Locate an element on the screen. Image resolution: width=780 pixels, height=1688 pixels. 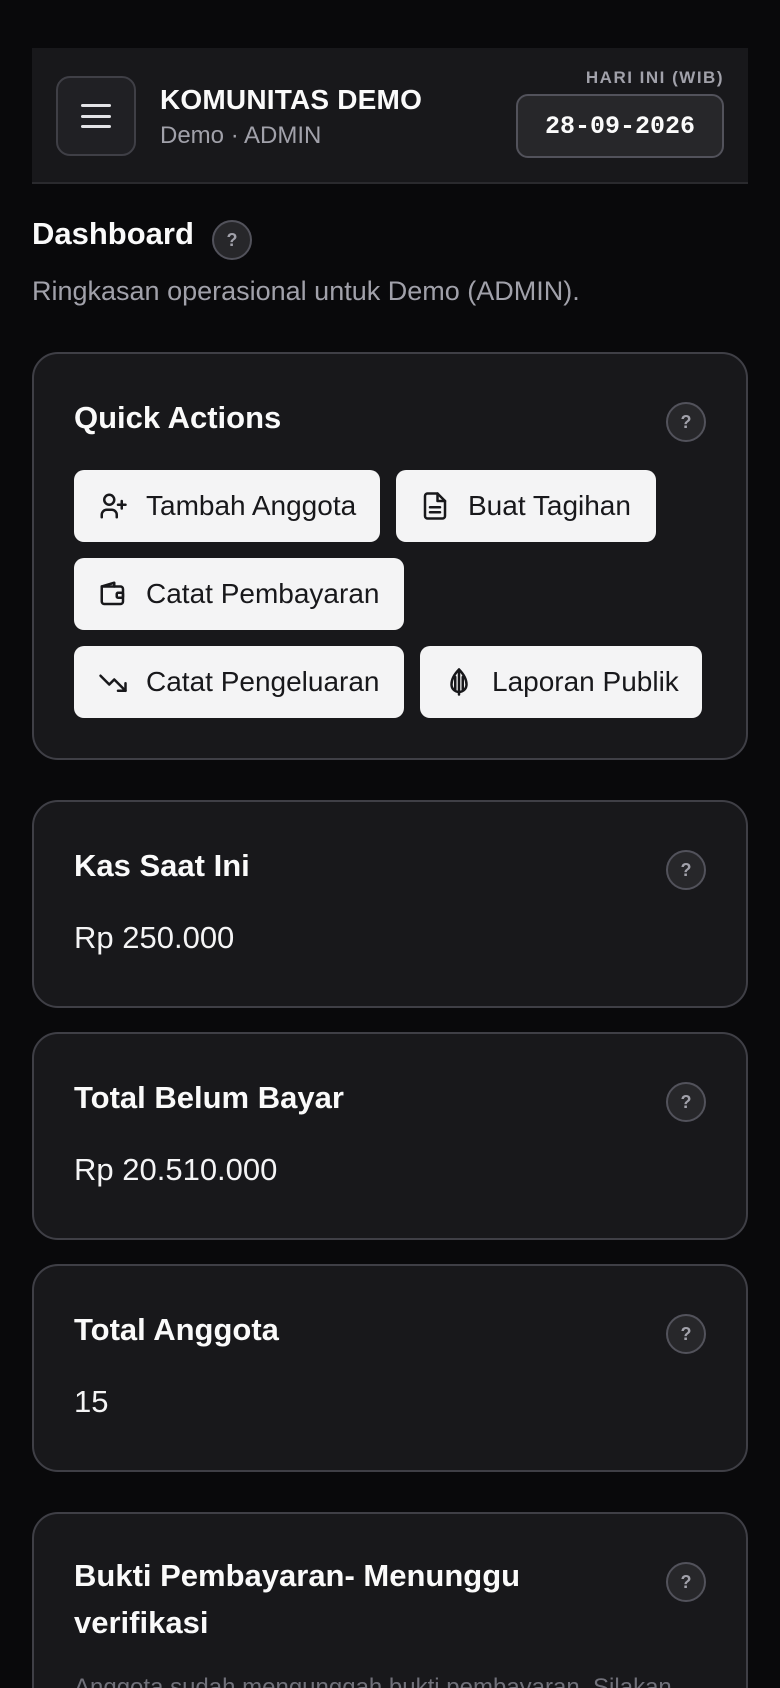
create-invoice-button: Buat Tagihan is located at coordinates (526, 506).